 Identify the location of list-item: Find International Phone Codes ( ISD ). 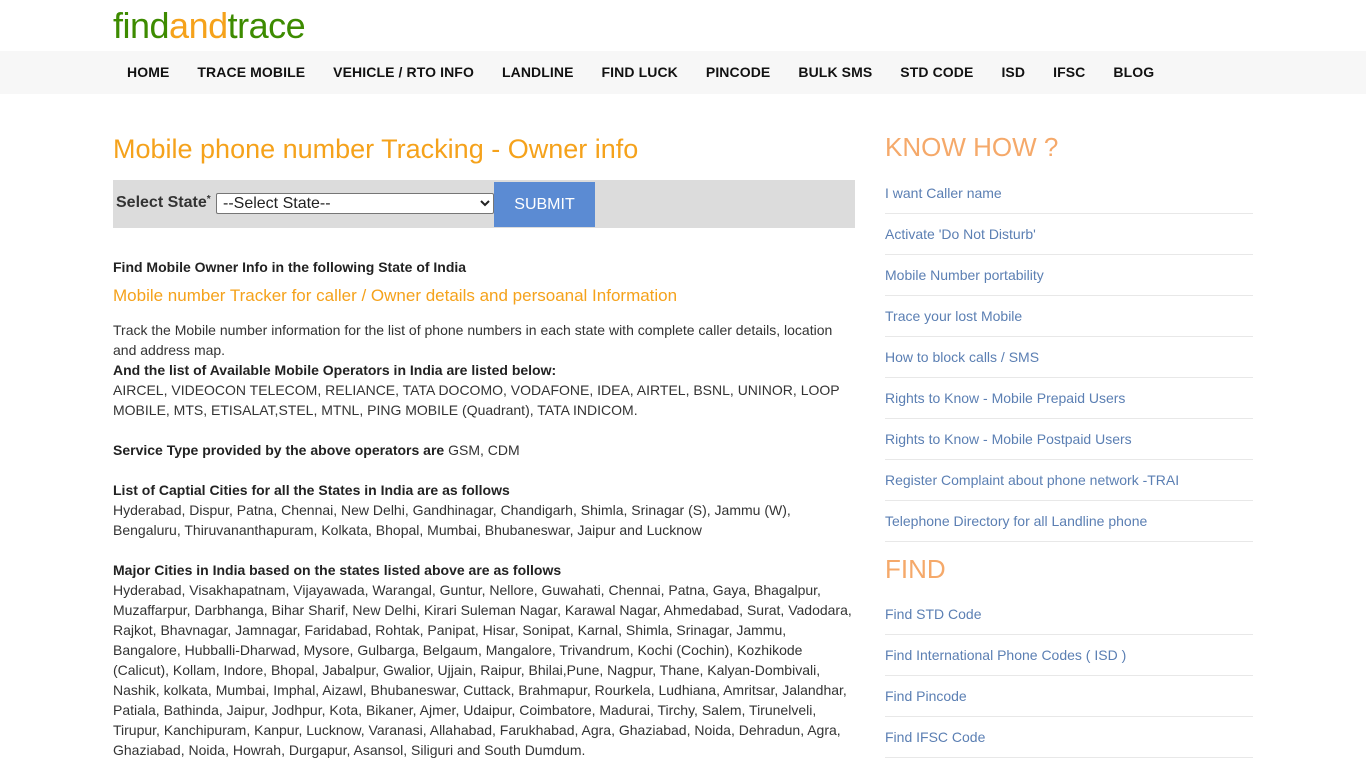
(1069, 655).